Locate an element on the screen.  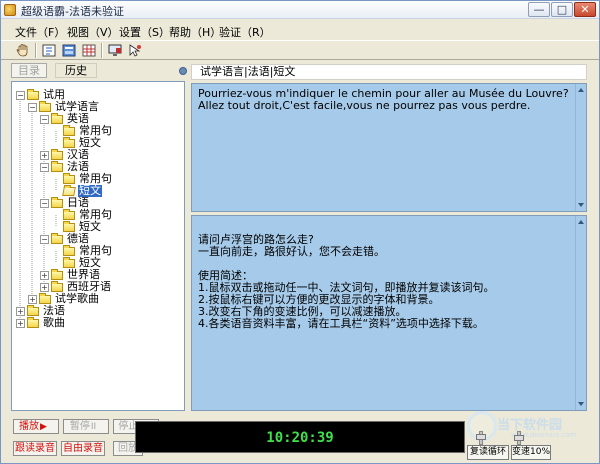
pin-icon is located at coordinates (183, 71).